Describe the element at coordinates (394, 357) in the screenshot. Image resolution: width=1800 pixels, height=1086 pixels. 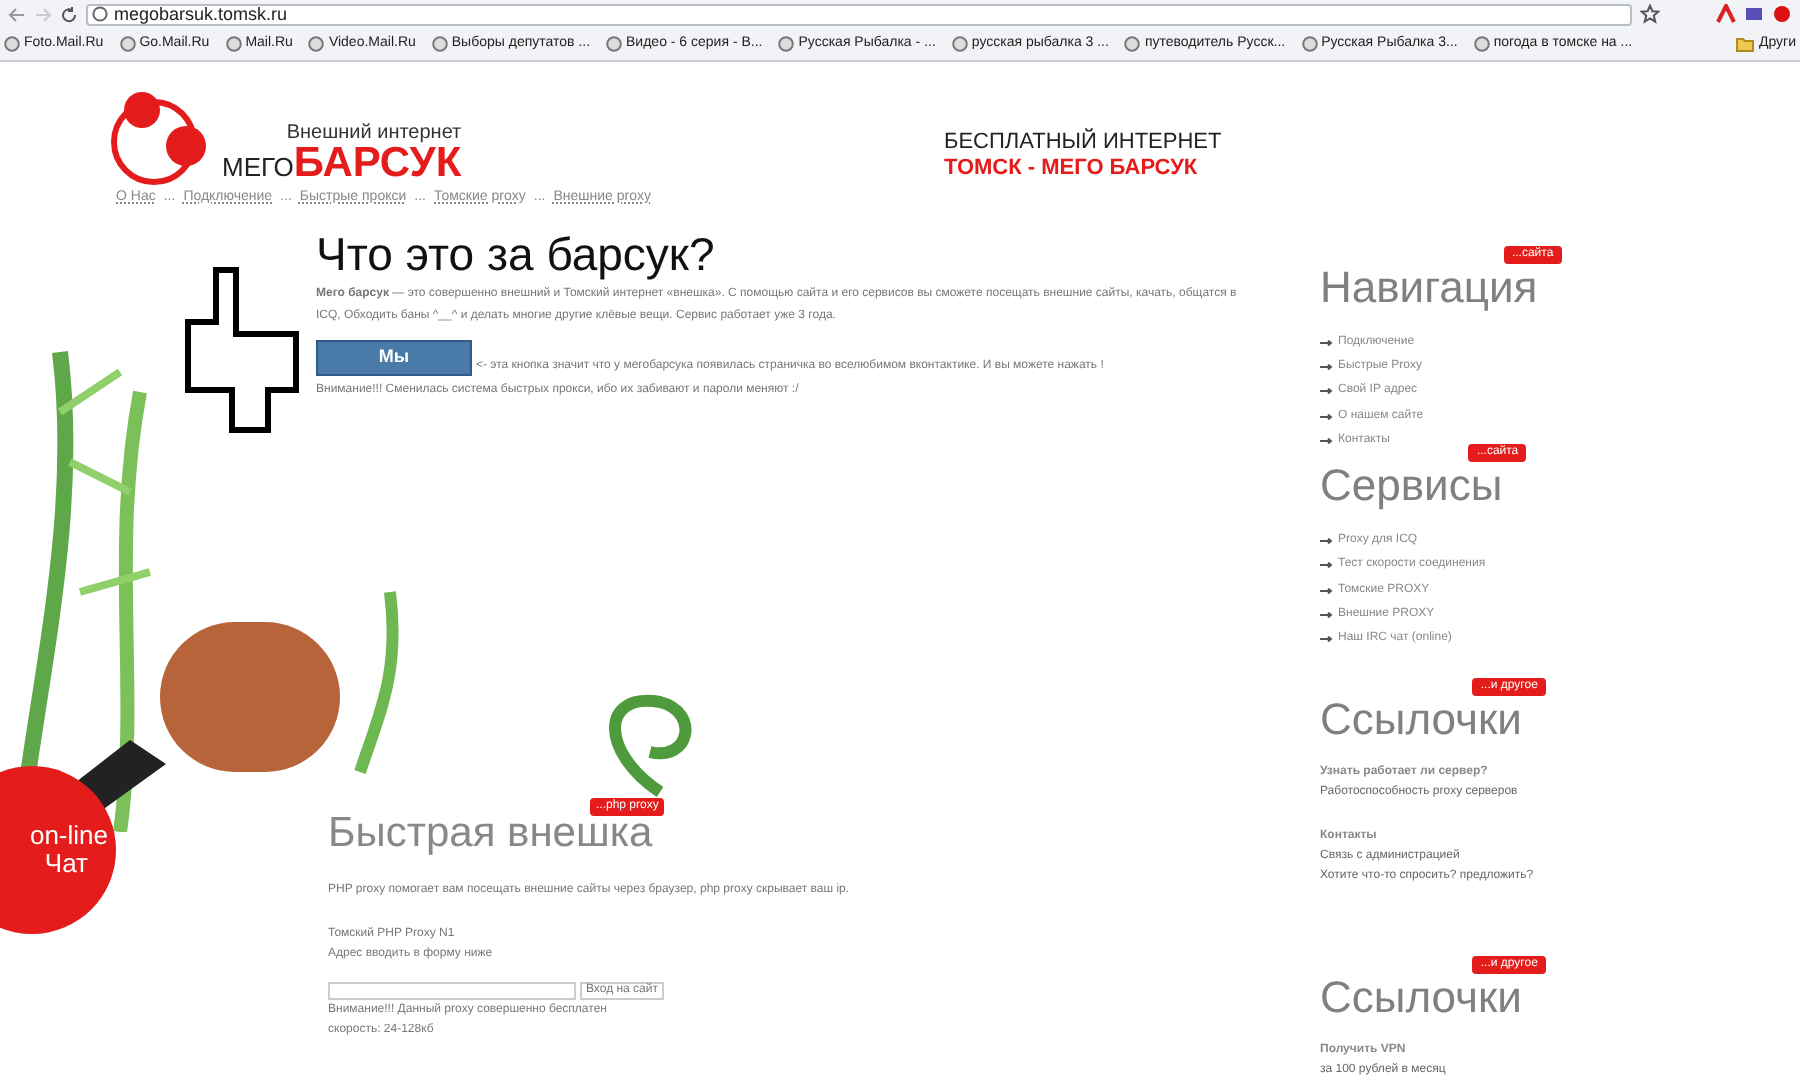
I see `vk-button: Мы` at that location.